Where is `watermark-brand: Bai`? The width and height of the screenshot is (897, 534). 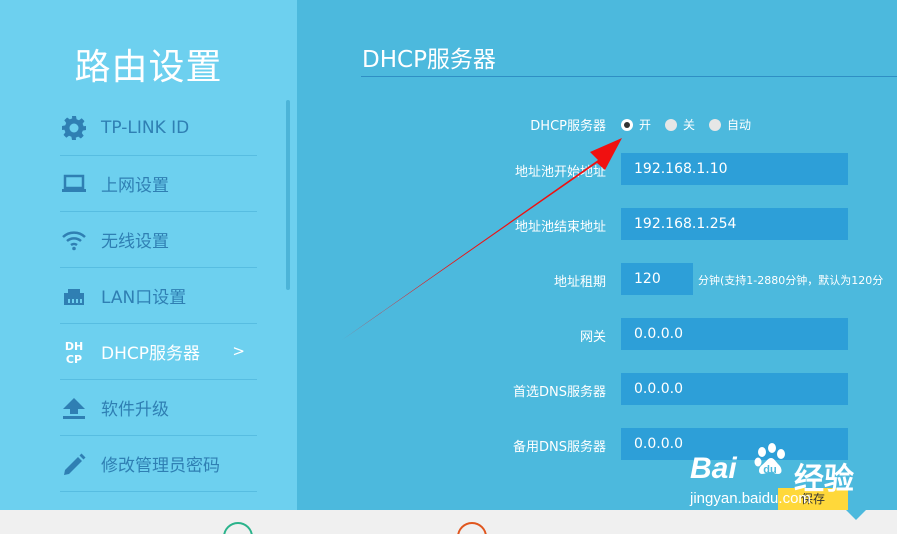 watermark-brand: Bai is located at coordinates (713, 468).